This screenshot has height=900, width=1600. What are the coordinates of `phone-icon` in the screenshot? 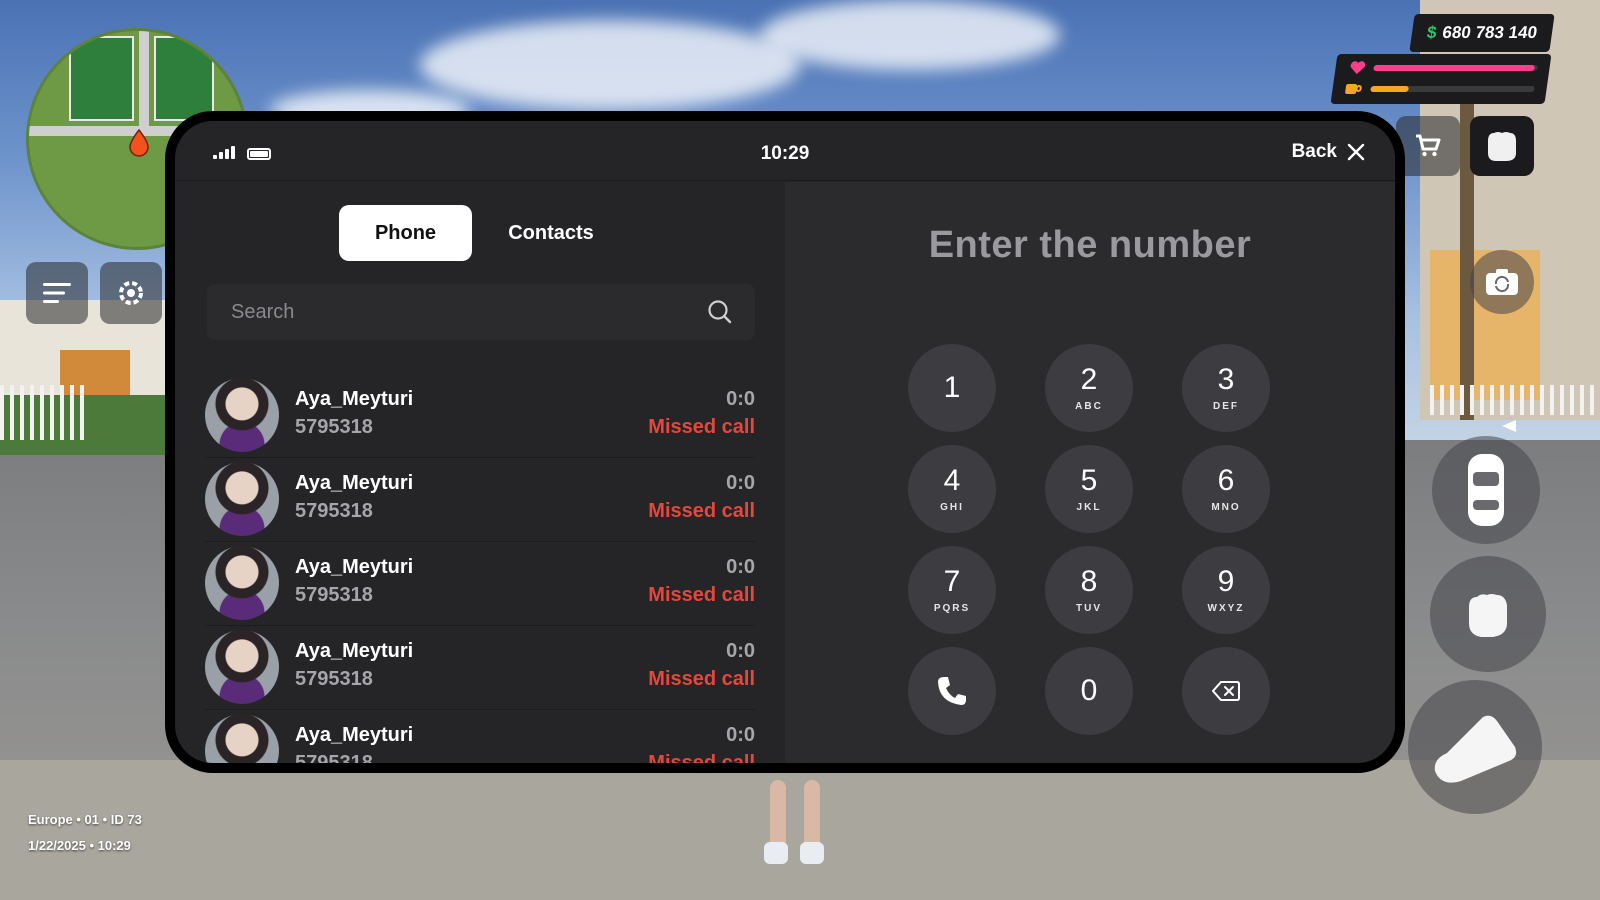 It's located at (952, 691).